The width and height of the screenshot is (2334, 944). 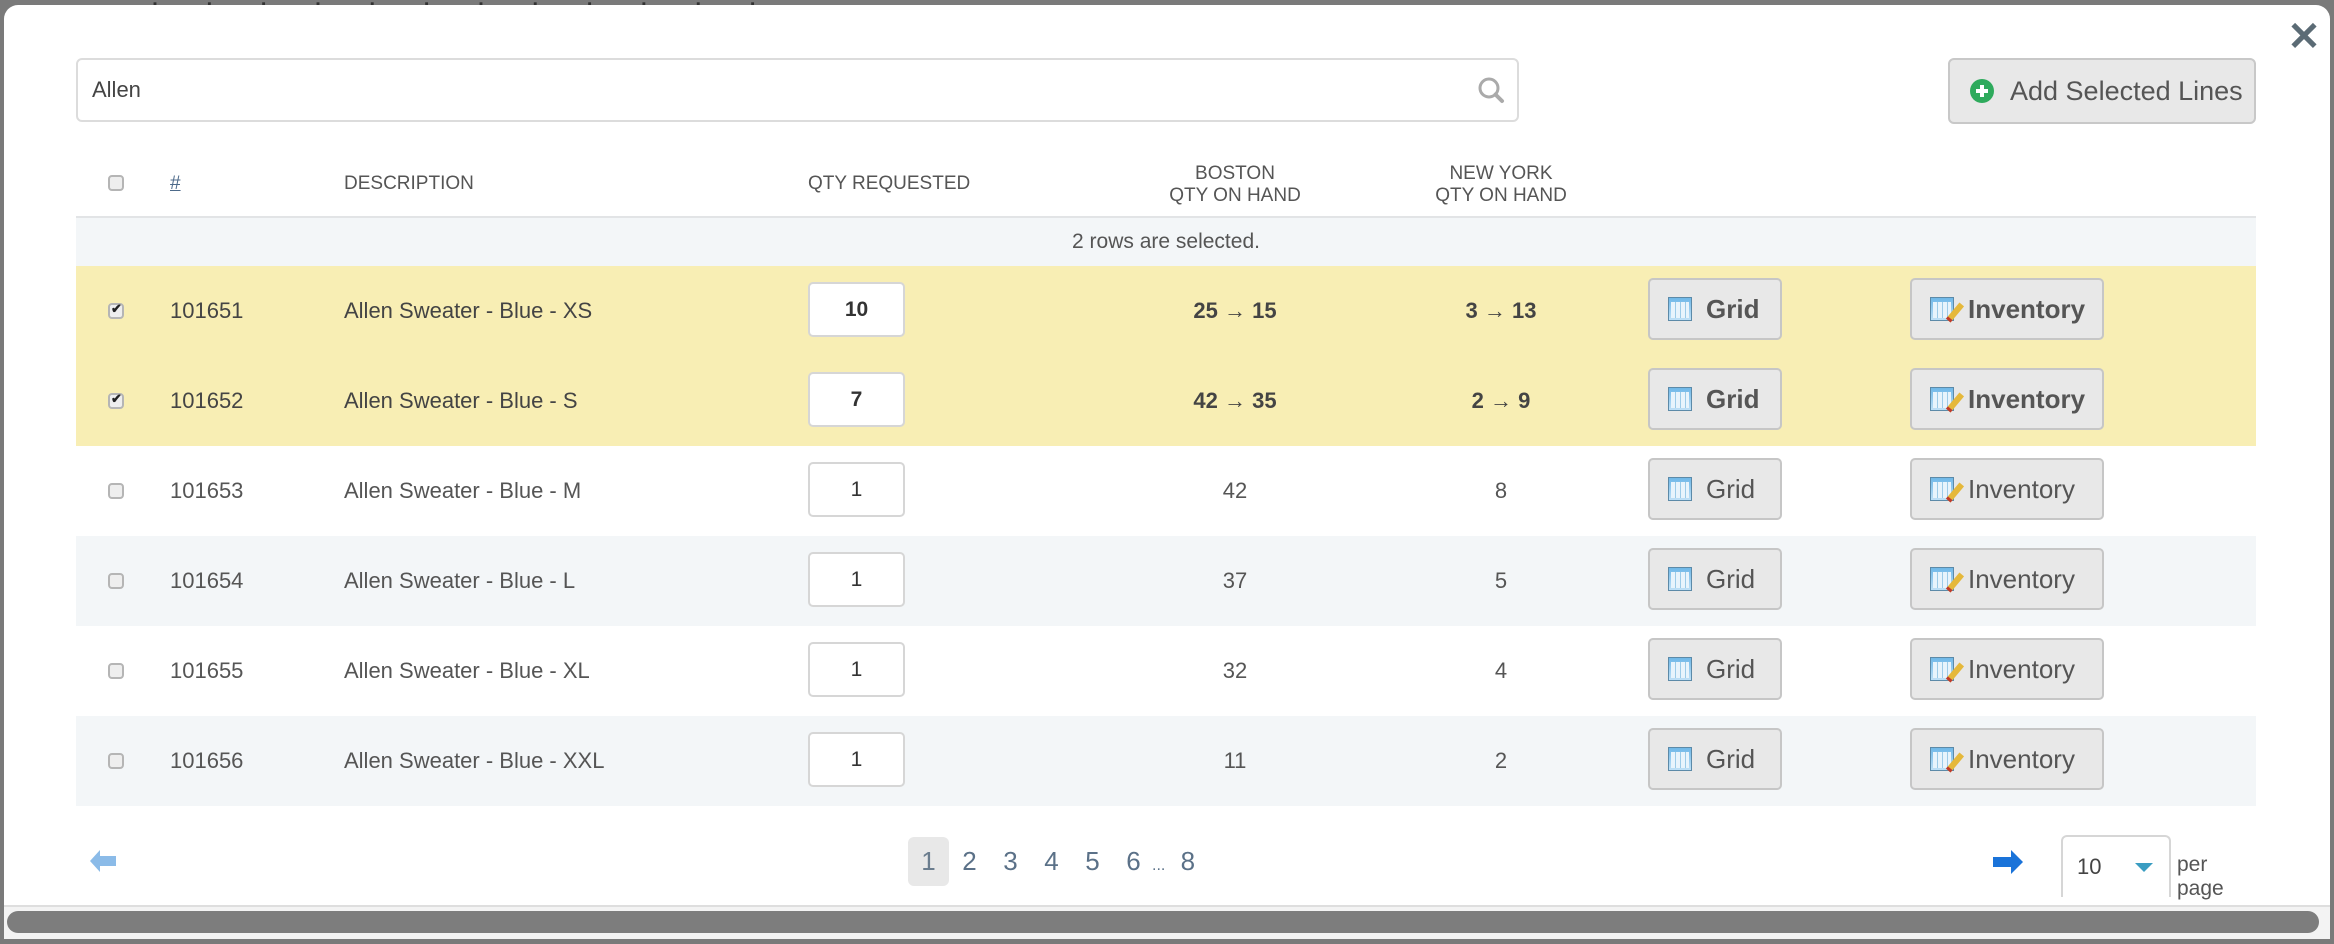 I want to click on search-box, so click(x=797, y=90).